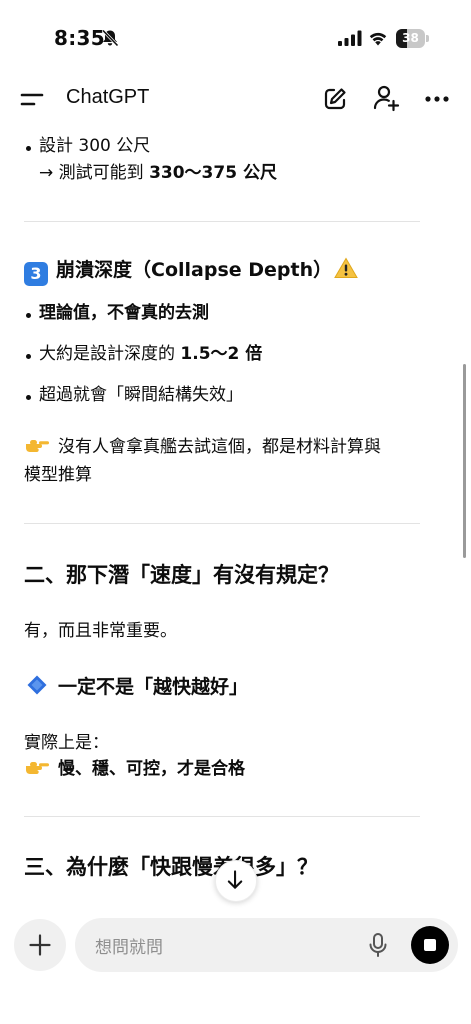  I want to click on warning-icon, so click(346, 267).